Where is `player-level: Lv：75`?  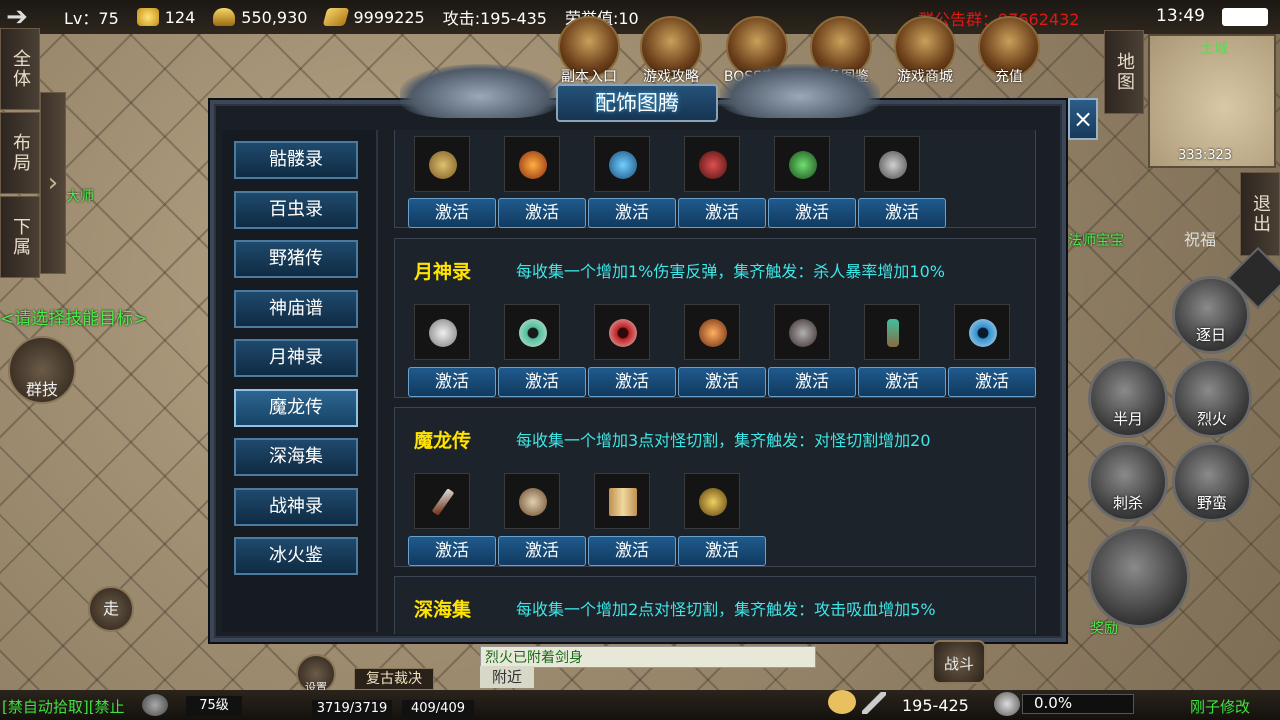 player-level: Lv：75 is located at coordinates (91, 17).